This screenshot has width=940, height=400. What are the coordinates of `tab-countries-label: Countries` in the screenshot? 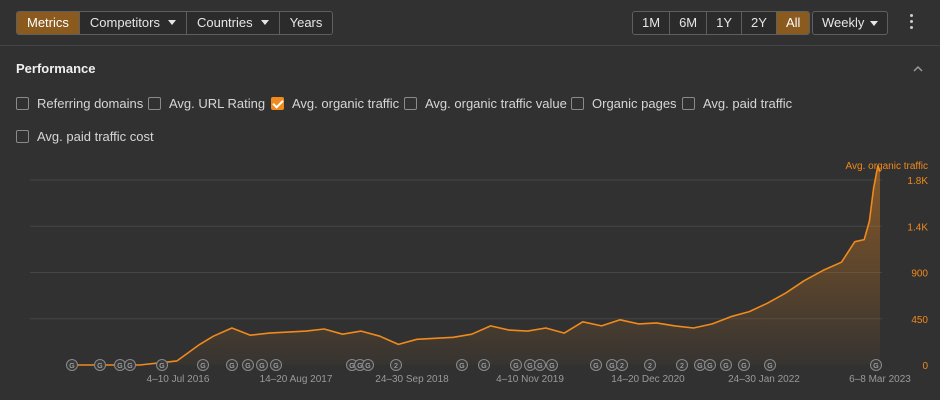 It's located at (224, 22).